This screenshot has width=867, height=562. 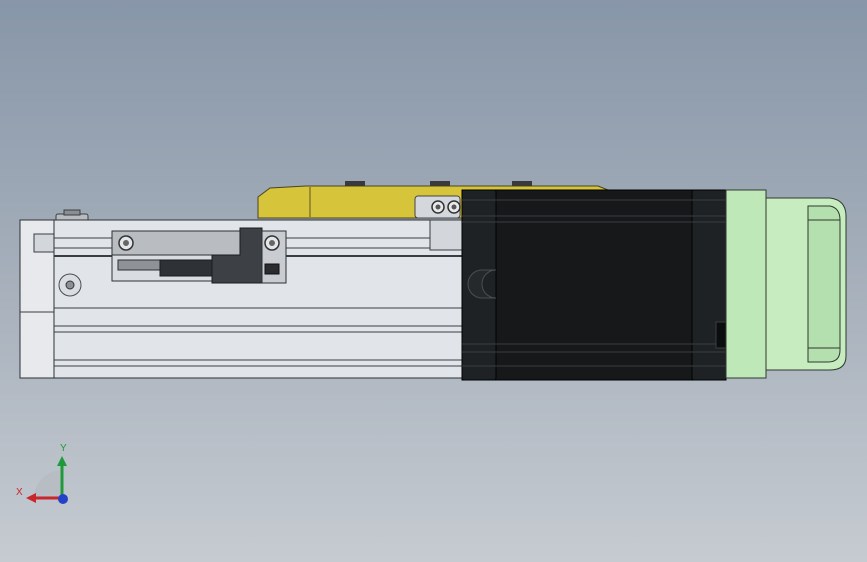 I want to click on carriage, so click(x=199, y=255).